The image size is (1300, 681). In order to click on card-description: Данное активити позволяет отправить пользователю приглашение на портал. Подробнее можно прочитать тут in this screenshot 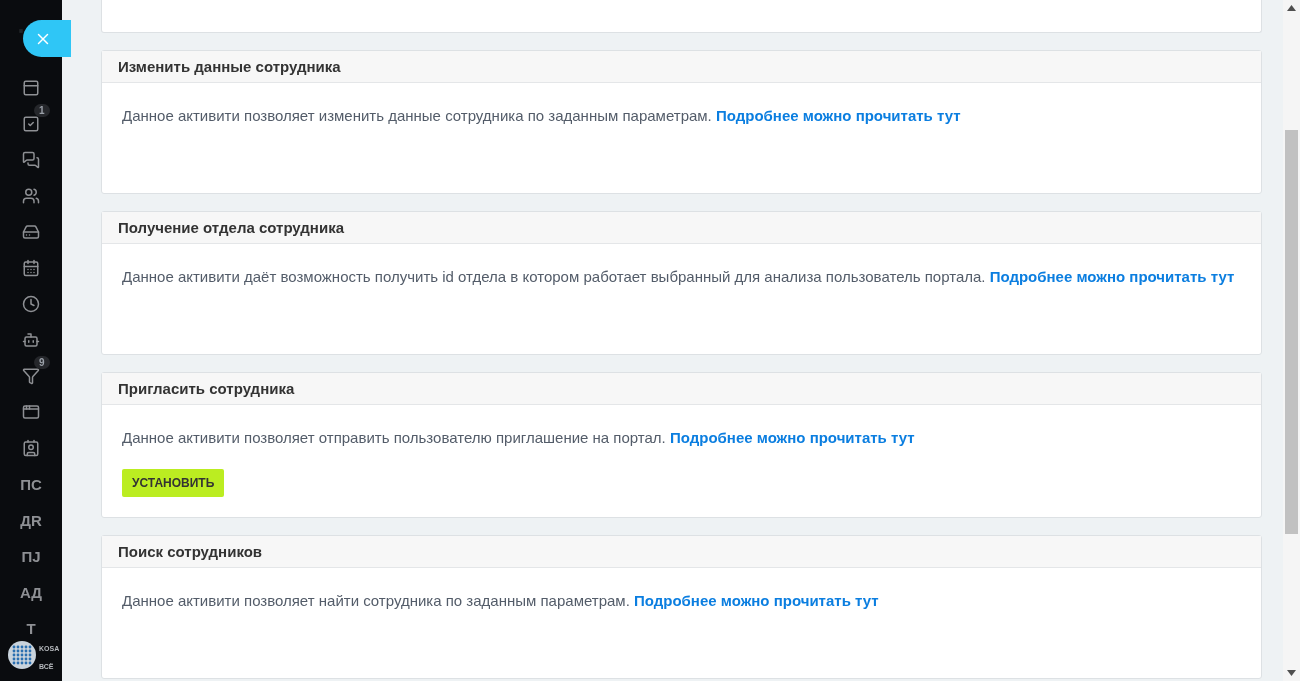, I will do `click(518, 438)`.